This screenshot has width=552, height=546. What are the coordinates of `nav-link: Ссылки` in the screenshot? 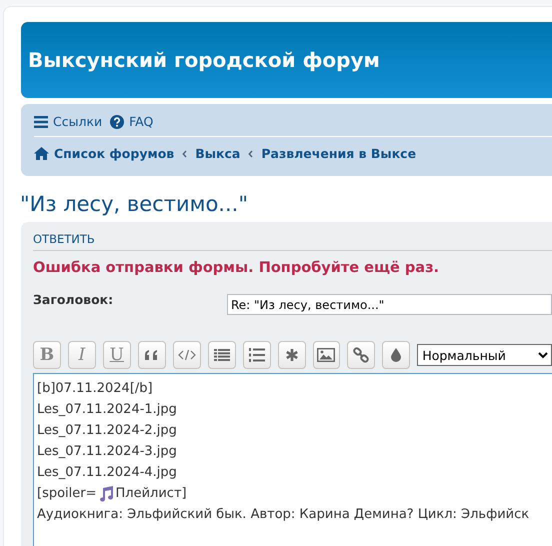 It's located at (68, 121).